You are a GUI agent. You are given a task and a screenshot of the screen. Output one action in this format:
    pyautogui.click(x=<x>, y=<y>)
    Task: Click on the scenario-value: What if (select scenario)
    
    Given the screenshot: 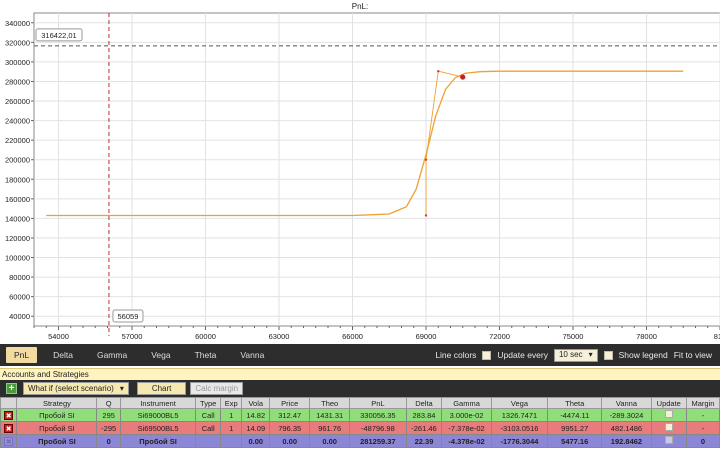 What is the action you would take?
    pyautogui.click(x=71, y=388)
    